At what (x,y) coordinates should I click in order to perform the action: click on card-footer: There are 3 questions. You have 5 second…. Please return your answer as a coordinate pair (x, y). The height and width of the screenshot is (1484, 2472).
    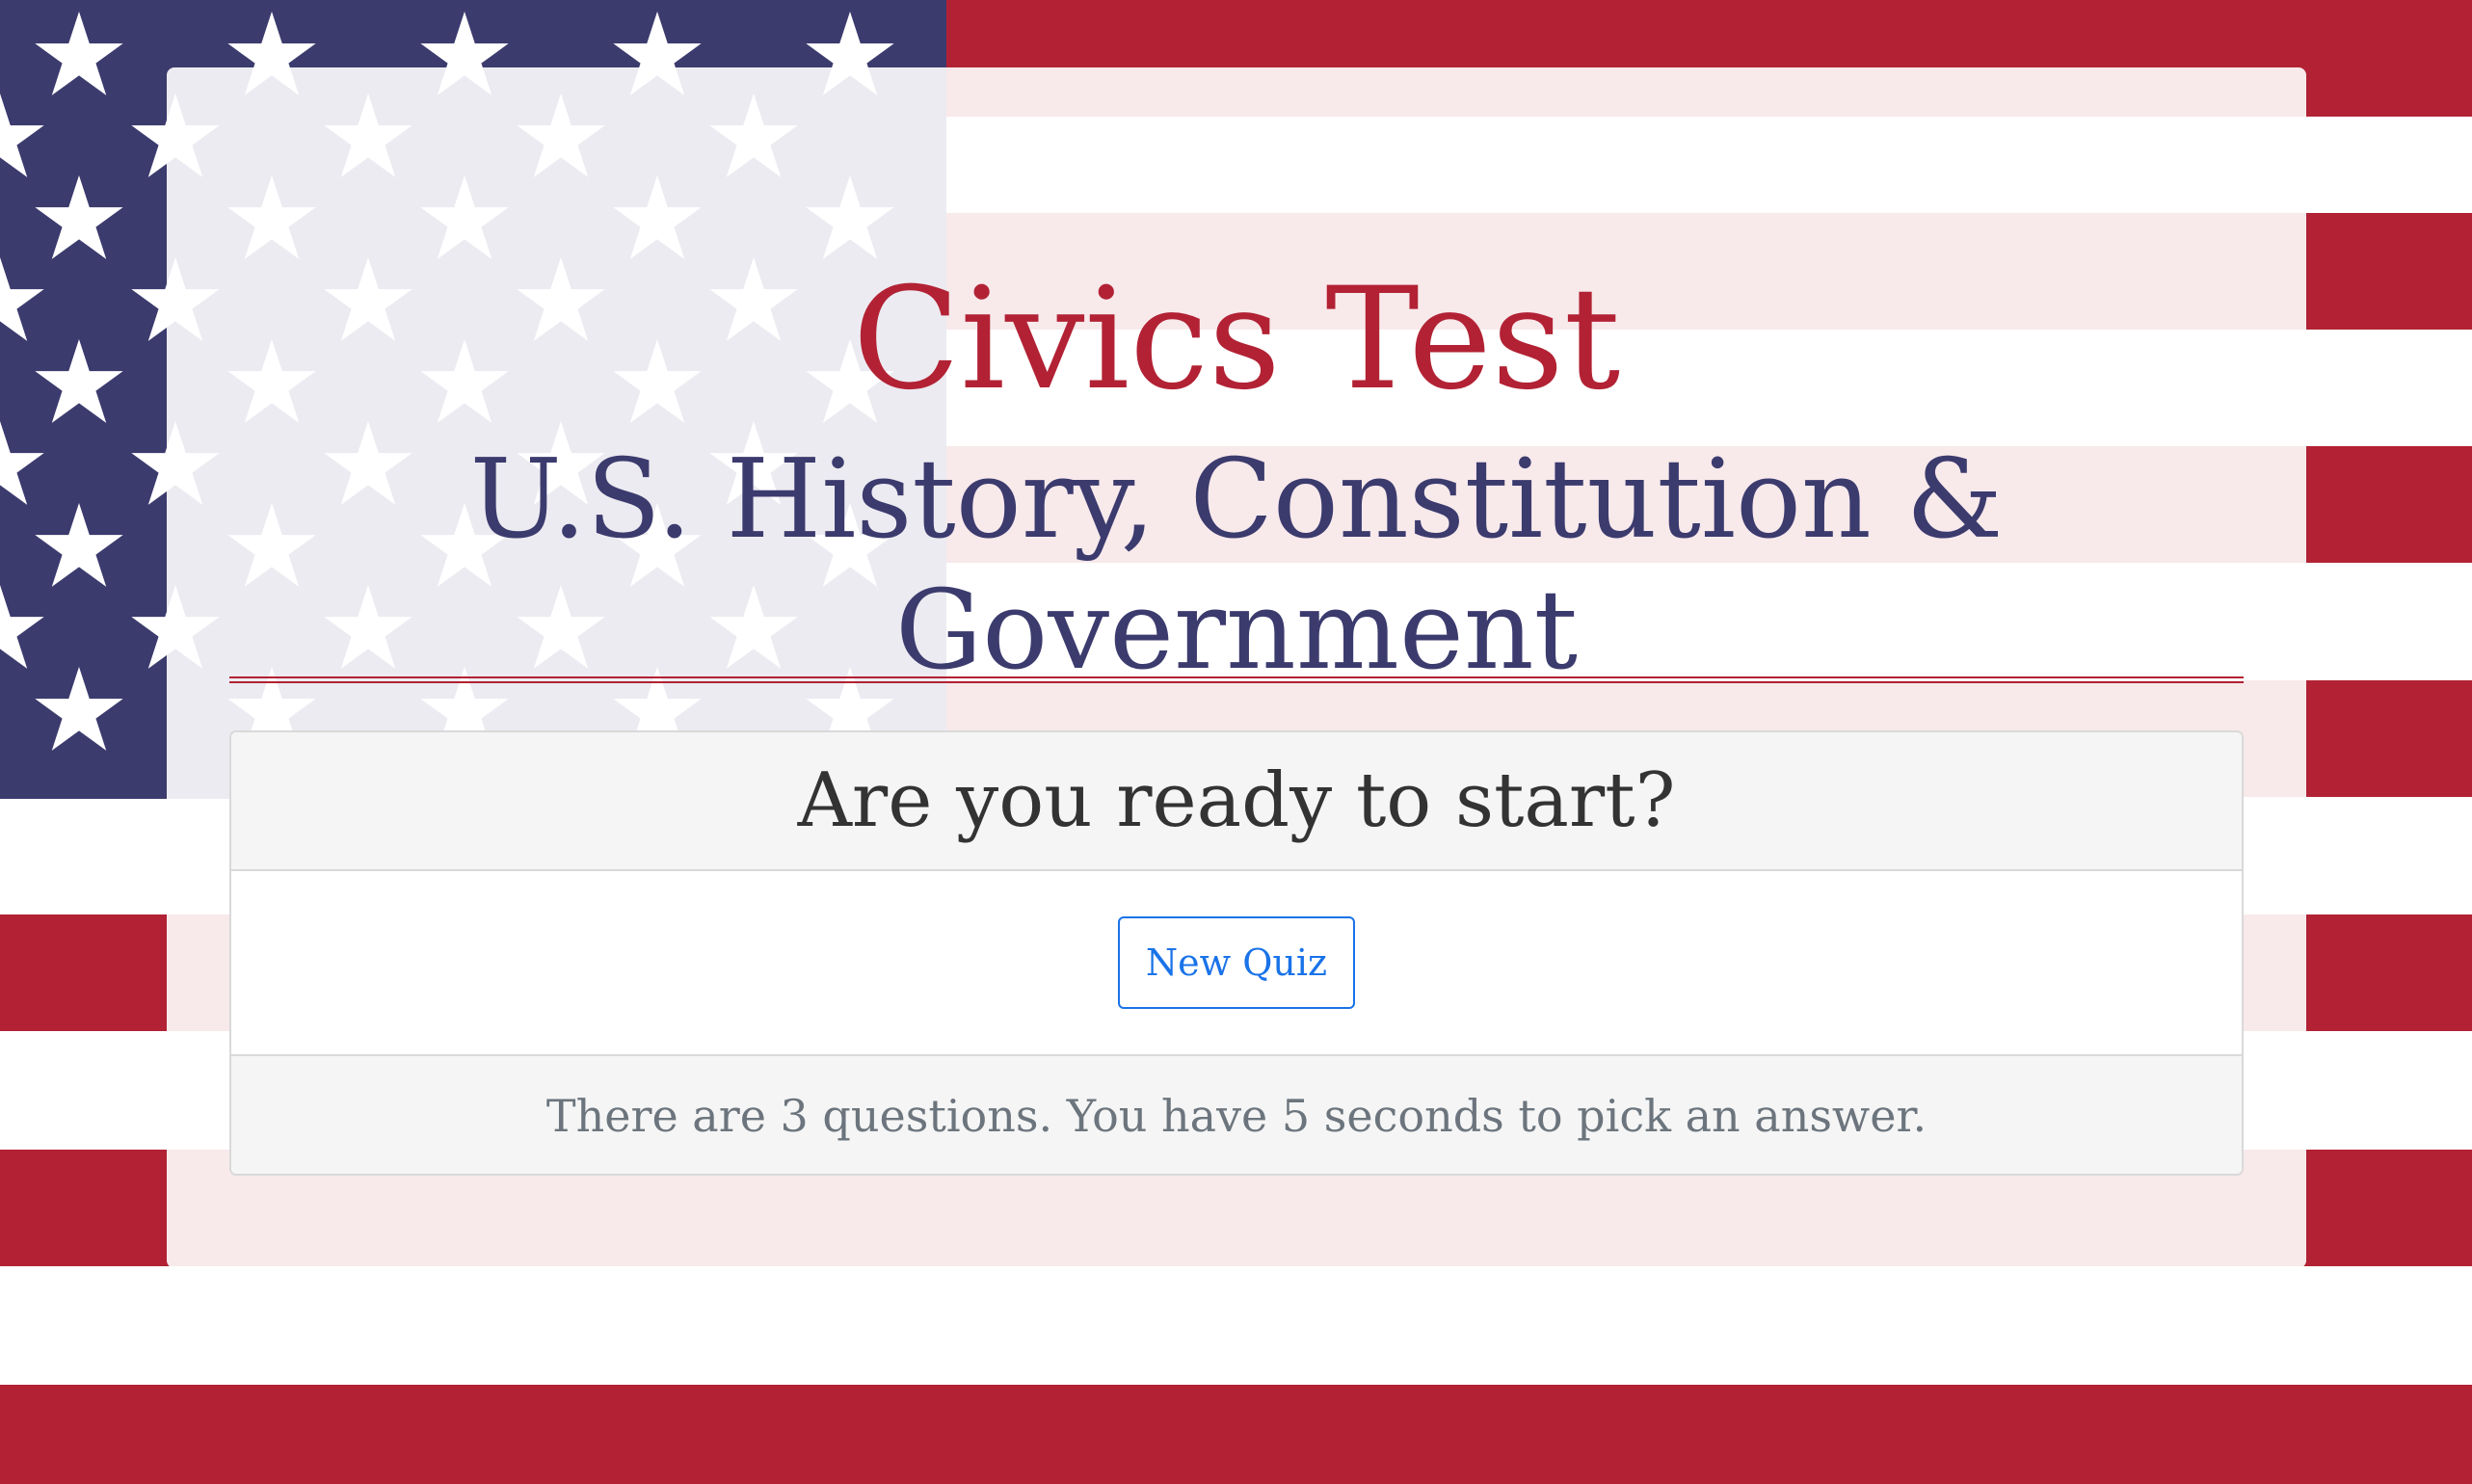
    Looking at the image, I should click on (1237, 1114).